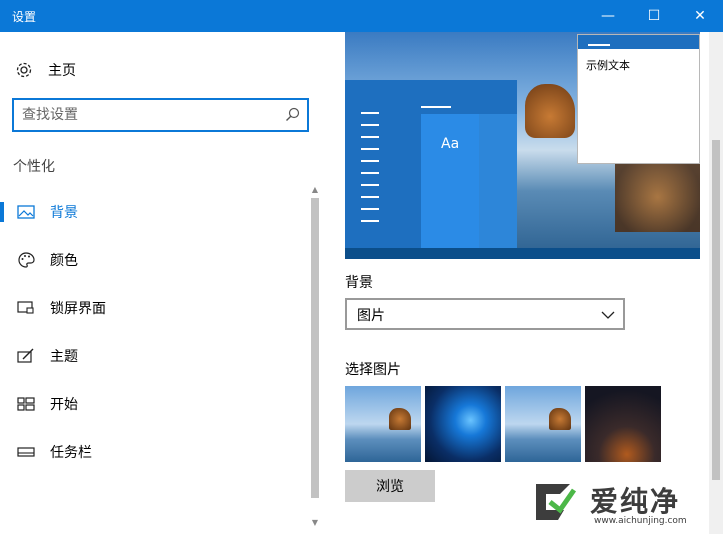  Describe the element at coordinates (64, 213) in the screenshot. I see `sidebar-item-label: 背景` at that location.